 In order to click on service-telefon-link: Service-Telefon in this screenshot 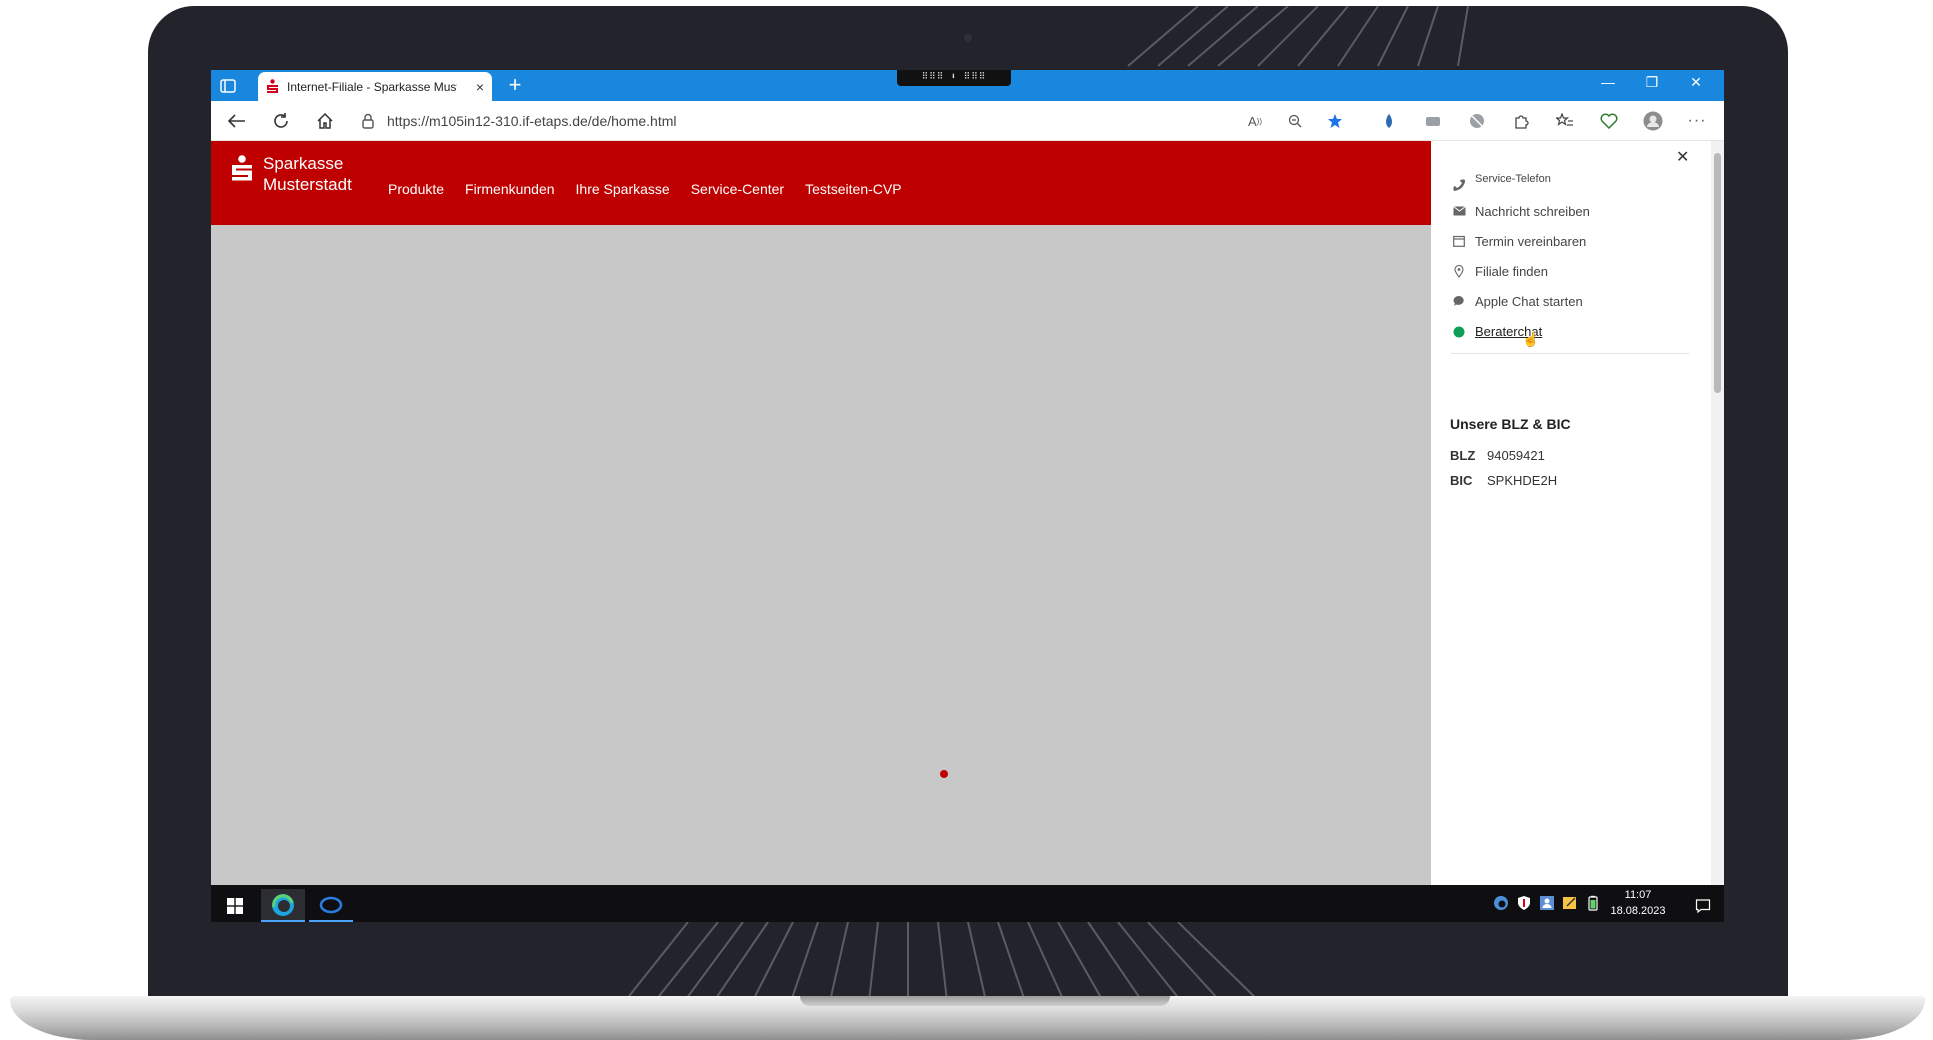, I will do `click(1501, 183)`.